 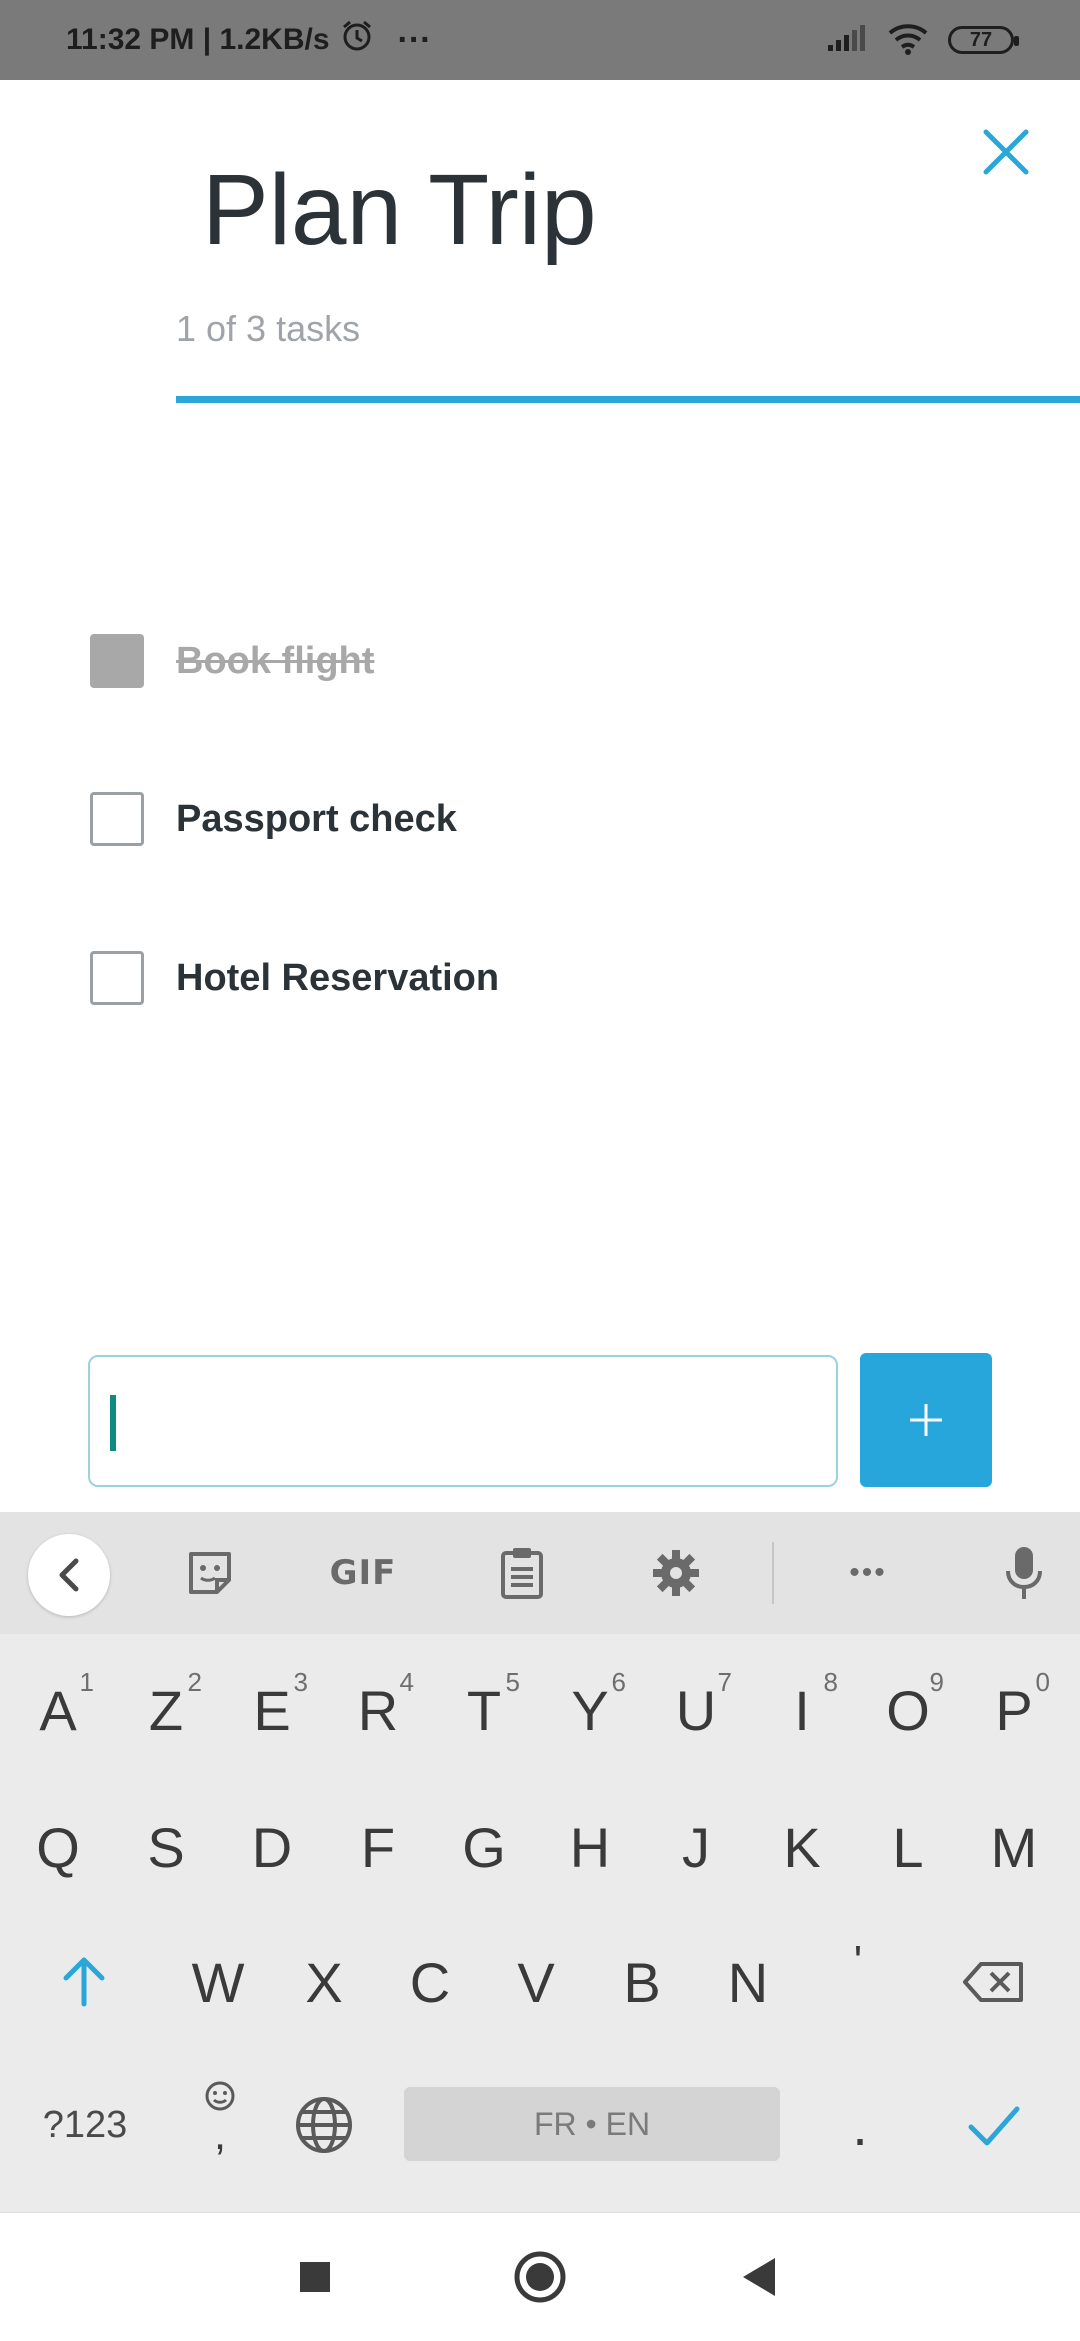 What do you see at coordinates (378, 1847) in the screenshot?
I see `key-f: F` at bounding box center [378, 1847].